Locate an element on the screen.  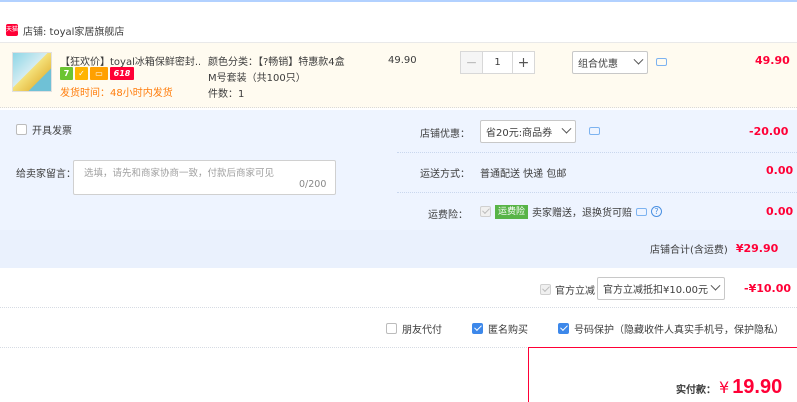
shop-discount-info-icon is located at coordinates (594, 131).